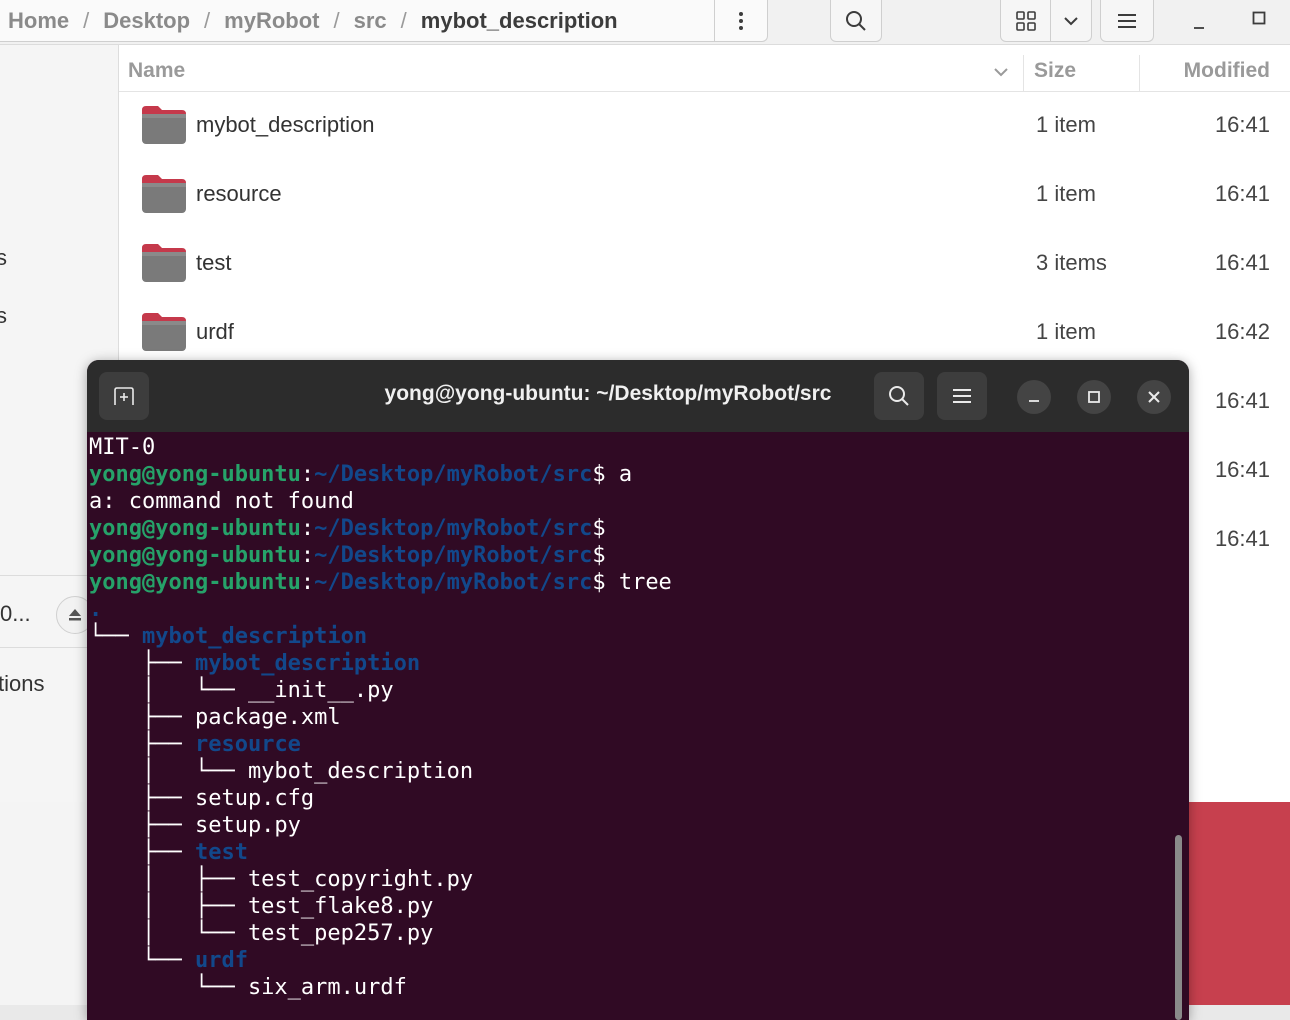 The width and height of the screenshot is (1290, 1020). I want to click on grid-view-button, so click(1026, 21).